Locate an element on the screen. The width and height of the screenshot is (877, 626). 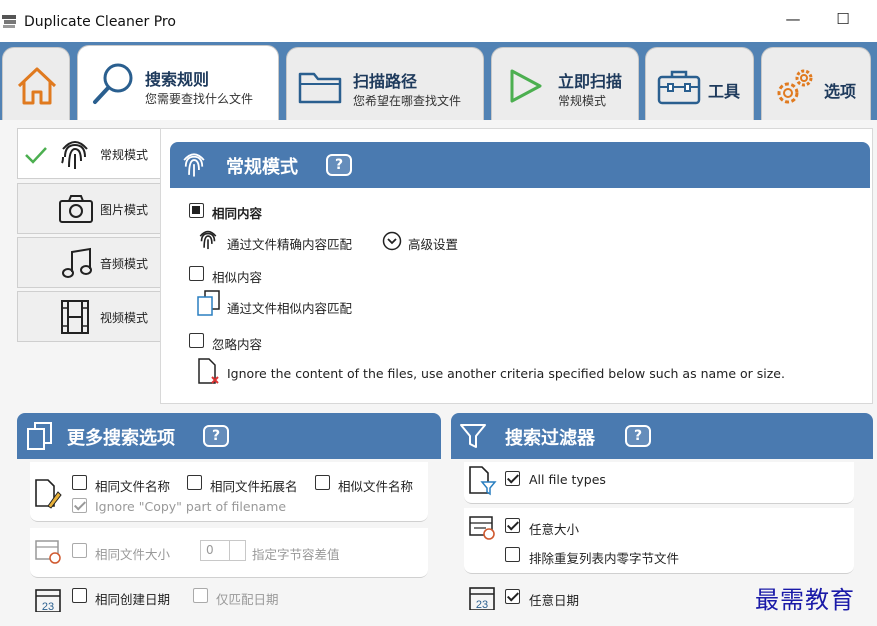
any-size-checkbox is located at coordinates (512, 525).